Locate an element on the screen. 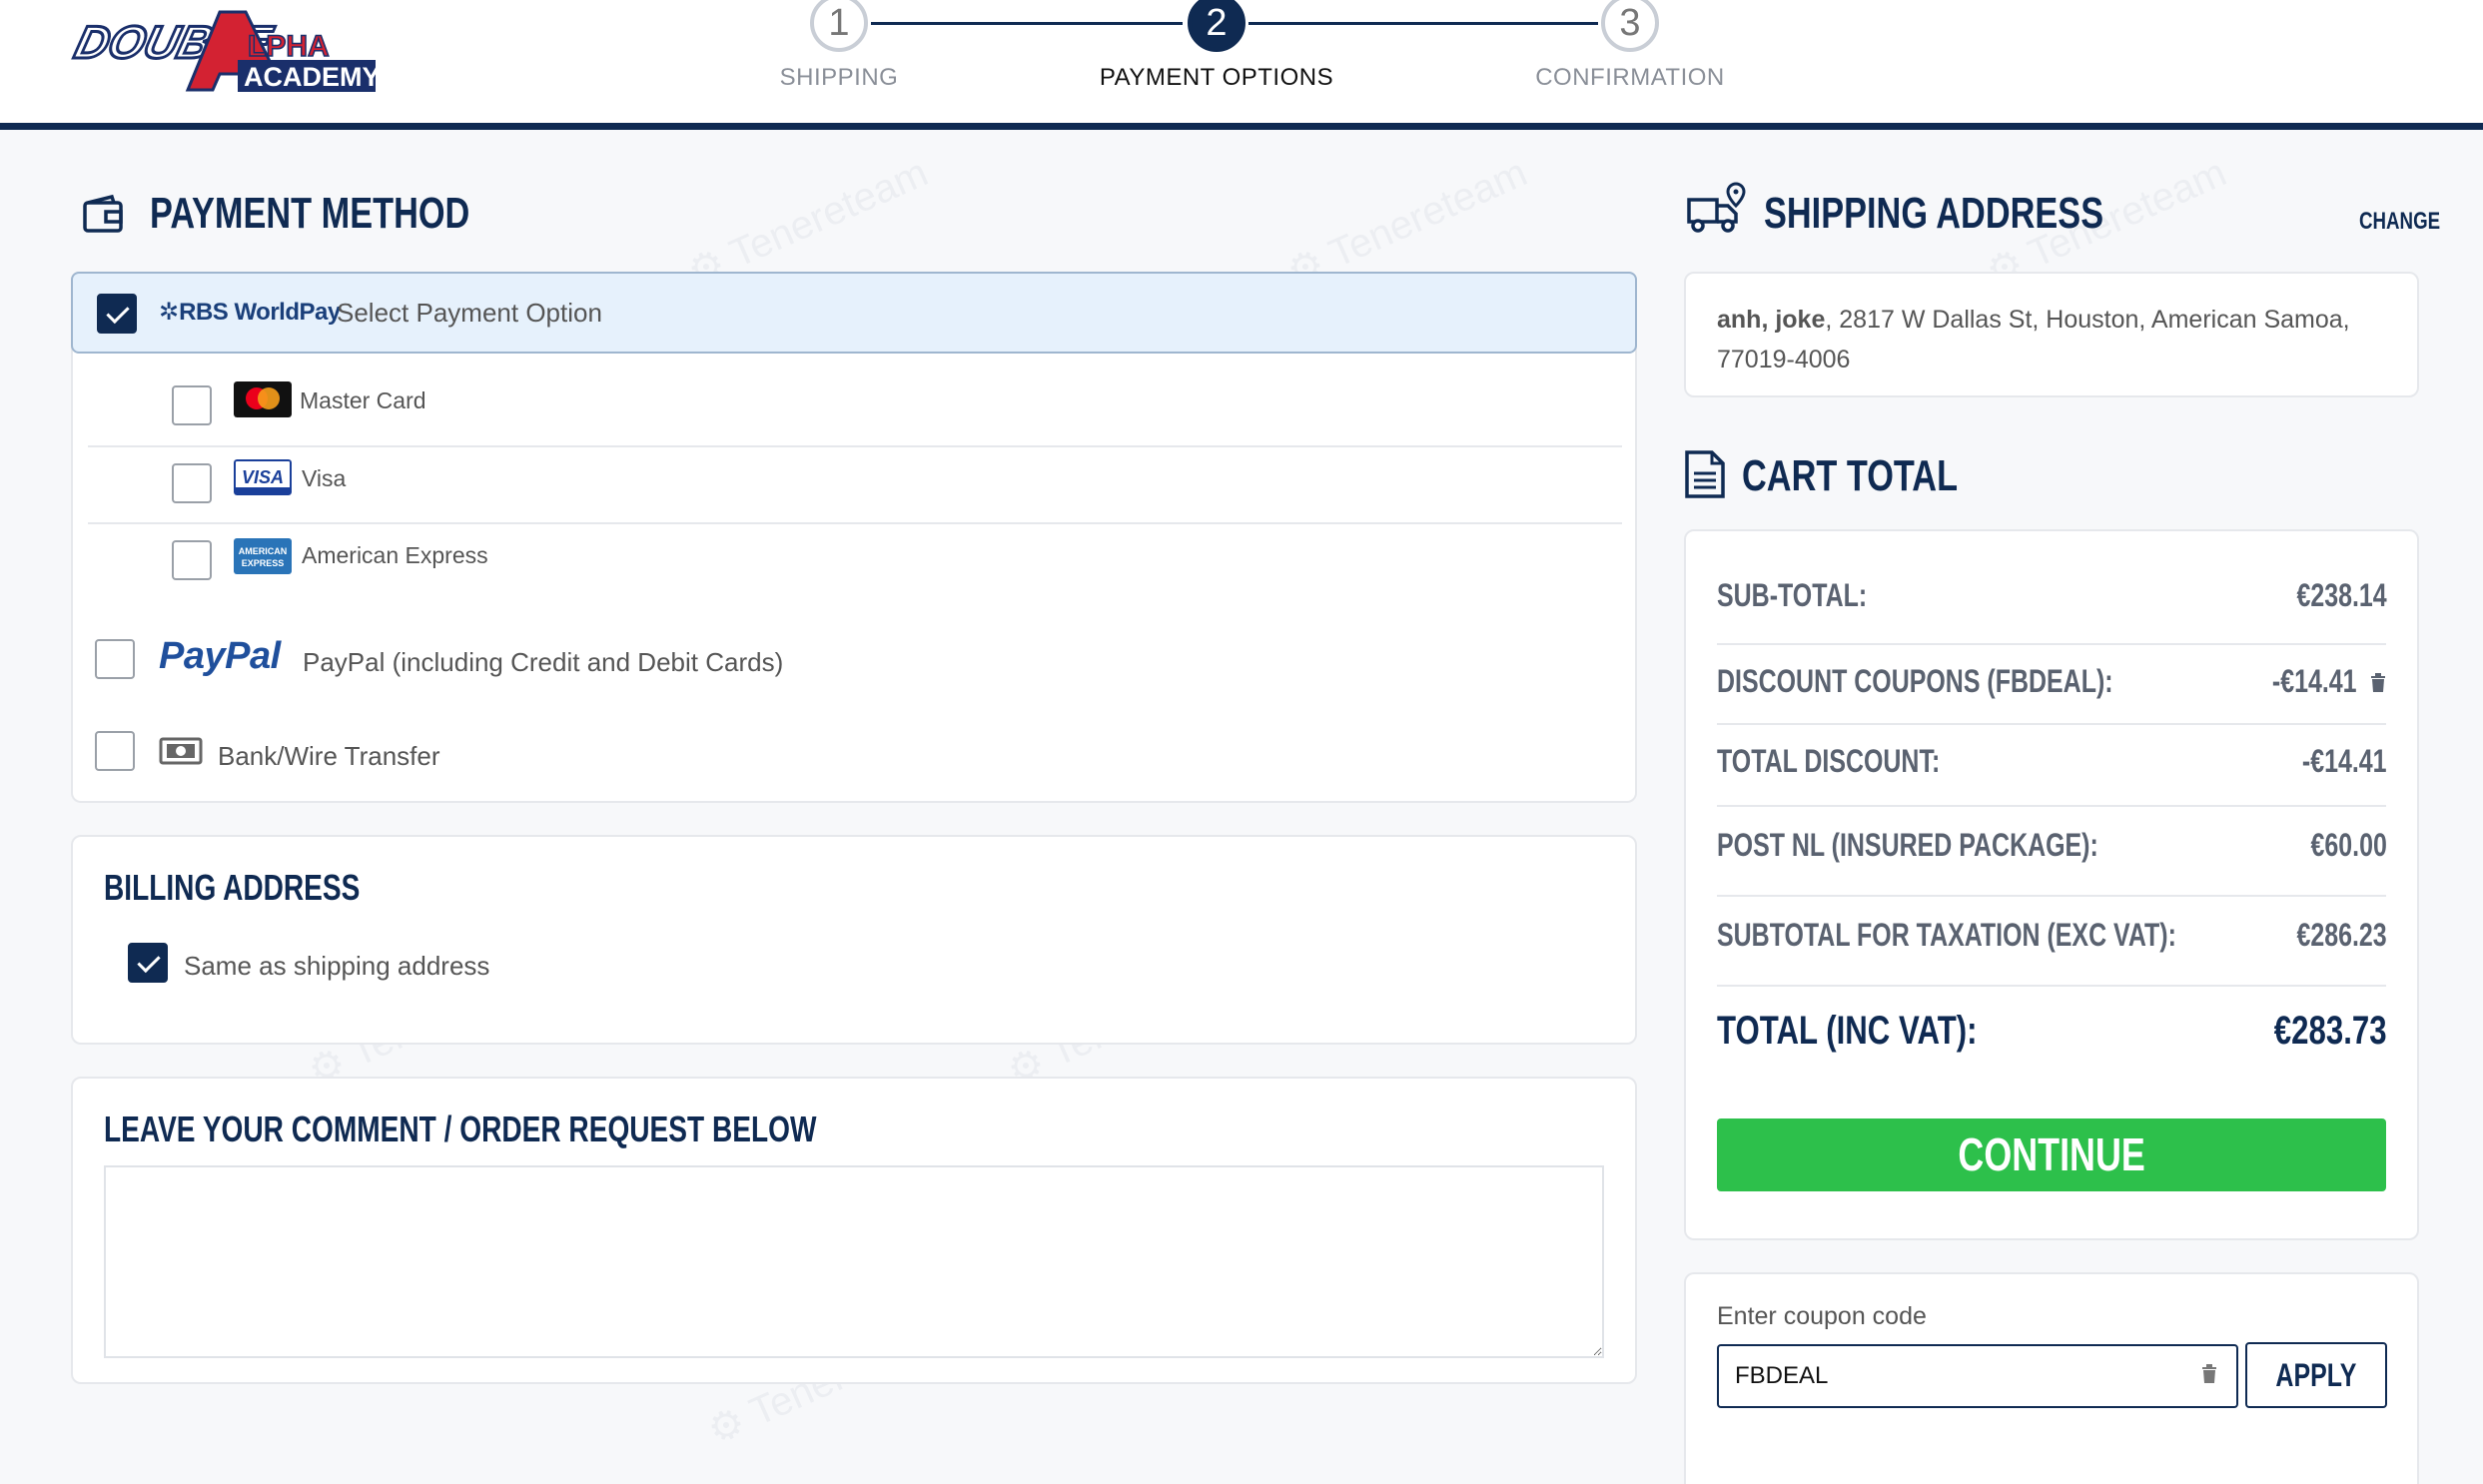  delivery-truck-icon is located at coordinates (1716, 207).